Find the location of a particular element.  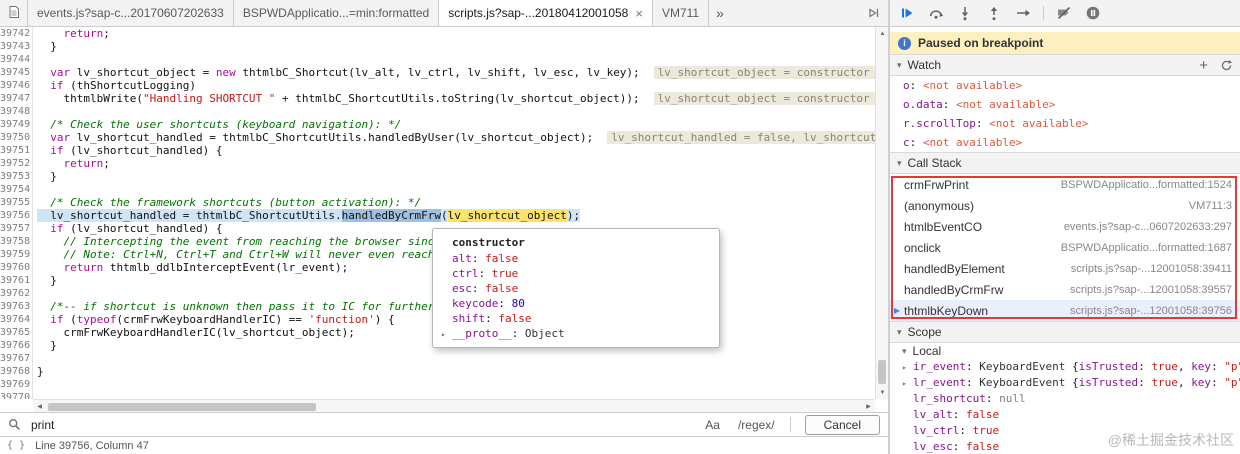

regex-button: /regex/ is located at coordinates (756, 425).